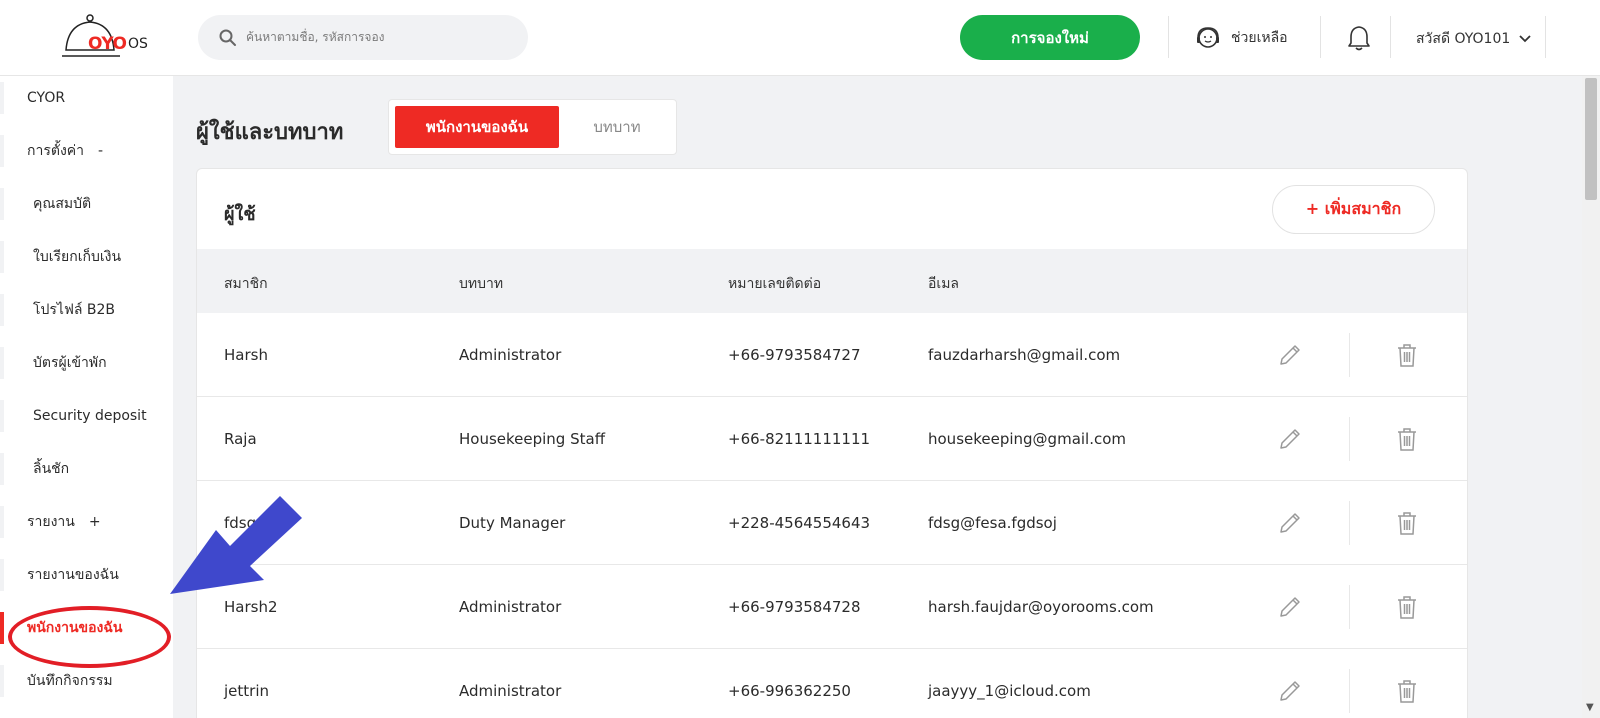  I want to click on notification-bell, so click(1359, 40).